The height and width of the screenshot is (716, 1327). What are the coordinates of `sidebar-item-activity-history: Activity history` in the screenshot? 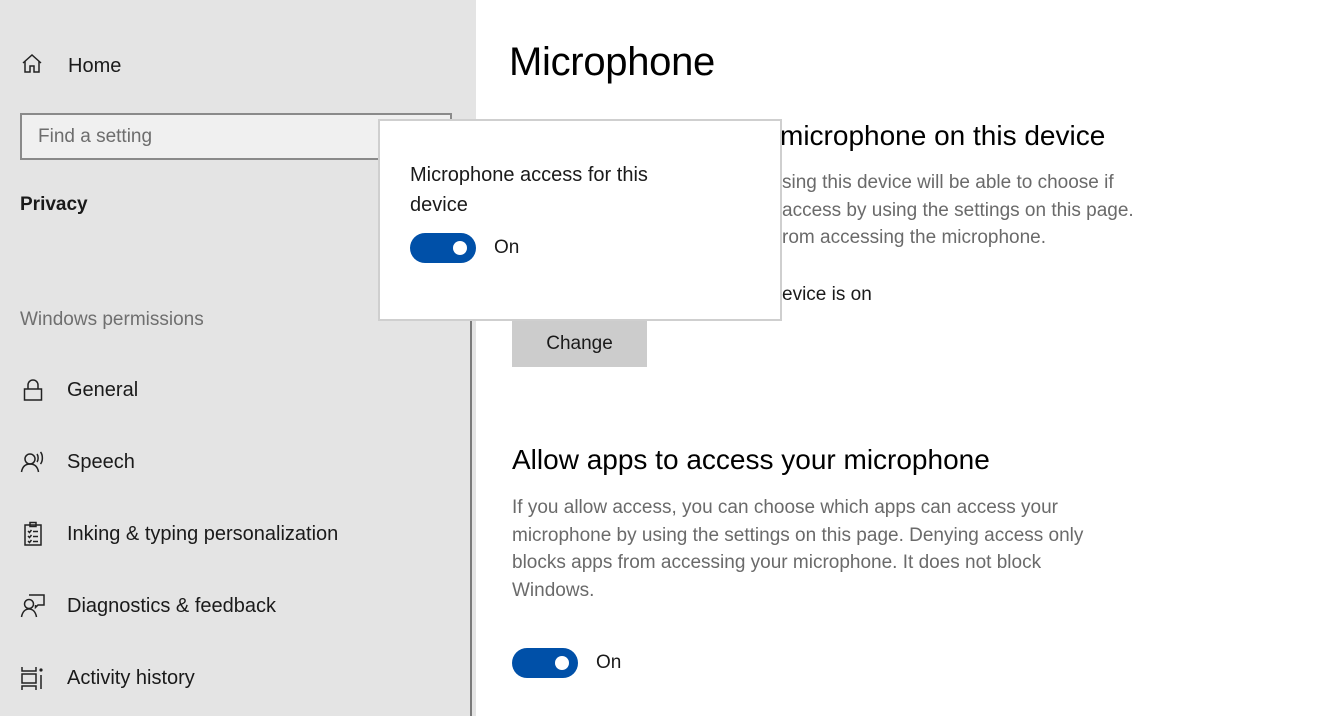 It's located at (107, 678).